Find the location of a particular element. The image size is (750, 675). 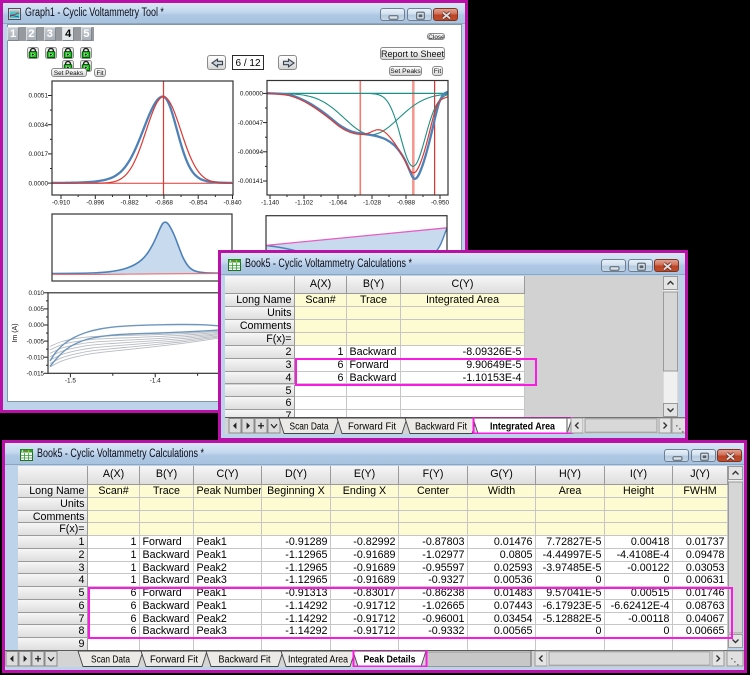

svg-text: Peak Details is located at coordinates (390, 660).